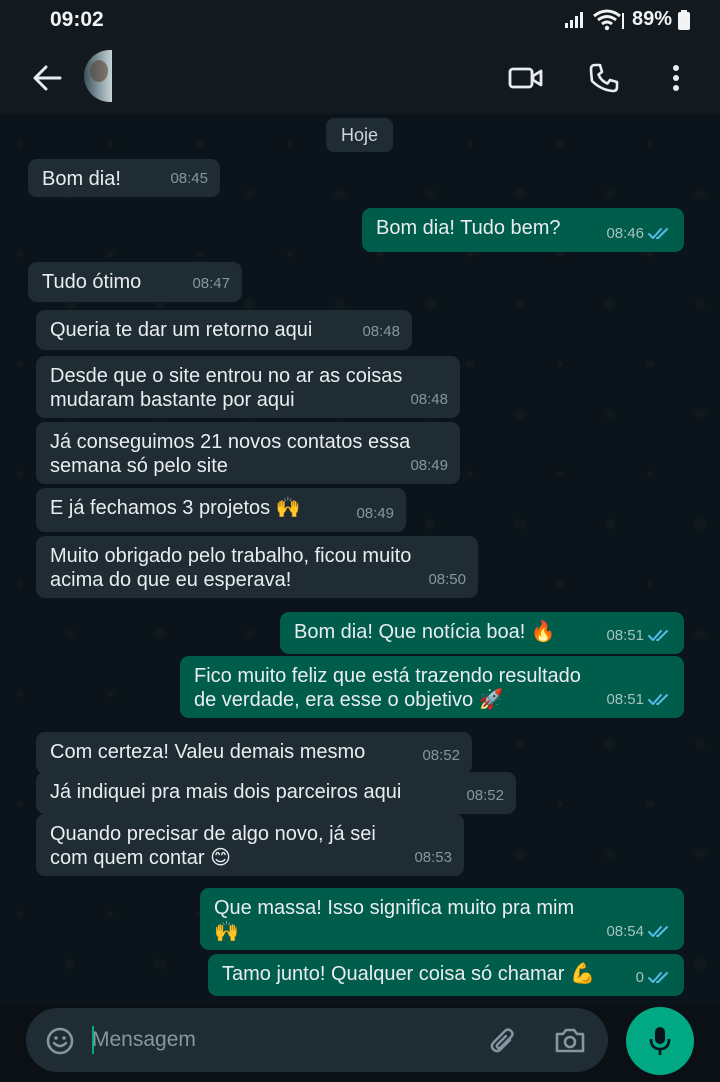 The height and width of the screenshot is (1082, 720). What do you see at coordinates (651, 19) in the screenshot?
I see `battery-percent: 89%` at bounding box center [651, 19].